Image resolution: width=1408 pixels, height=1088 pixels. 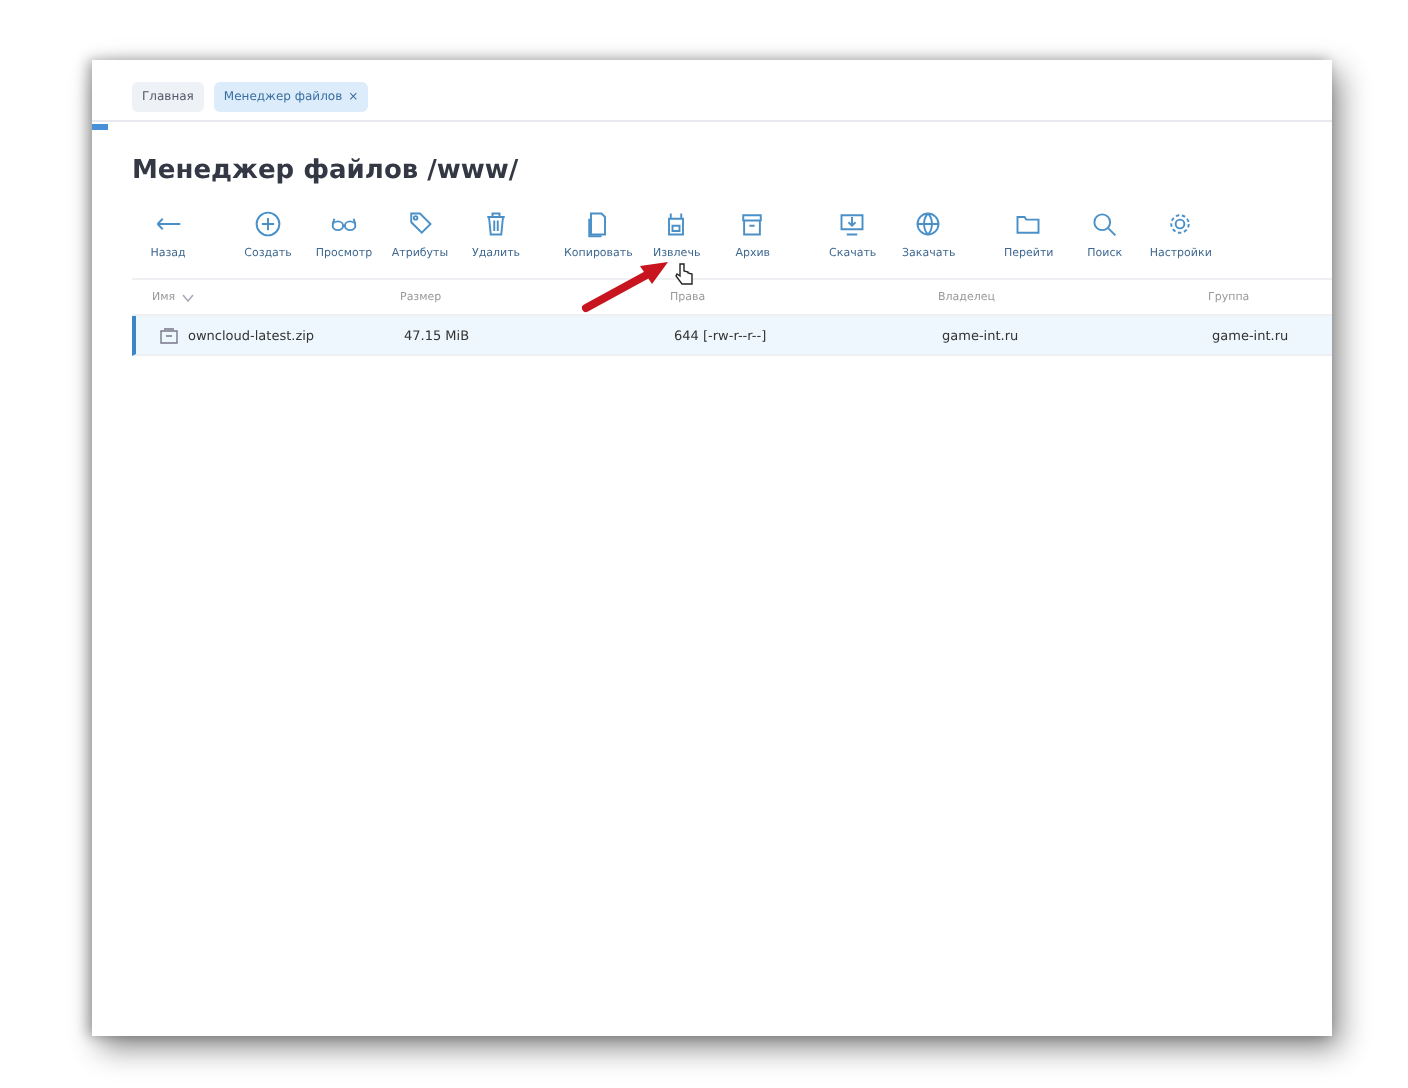 What do you see at coordinates (1028, 224) in the screenshot?
I see `folder-icon` at bounding box center [1028, 224].